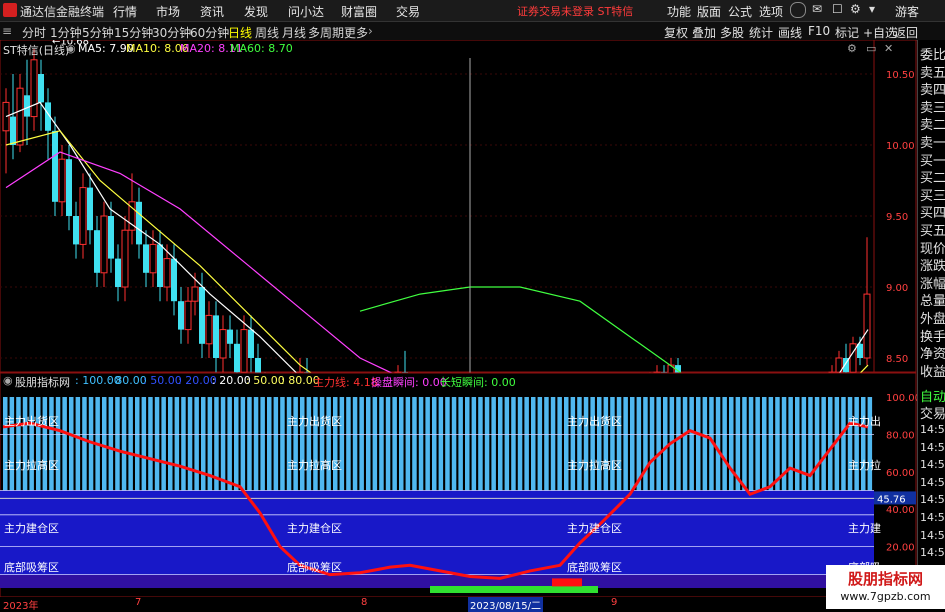  I want to click on sidebar-field-6: 买一, so click(932, 161).